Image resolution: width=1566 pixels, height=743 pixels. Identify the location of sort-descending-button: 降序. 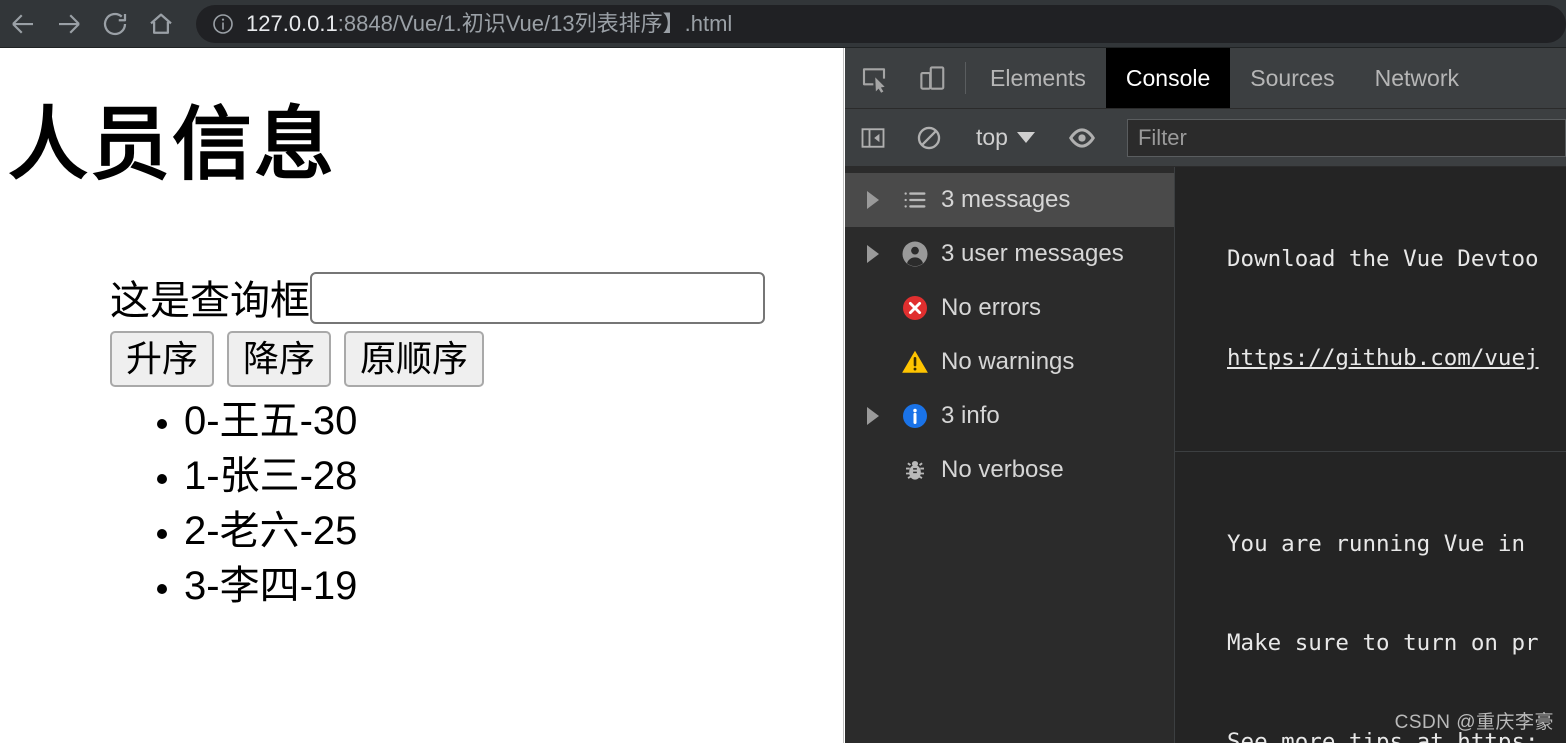
(279, 359).